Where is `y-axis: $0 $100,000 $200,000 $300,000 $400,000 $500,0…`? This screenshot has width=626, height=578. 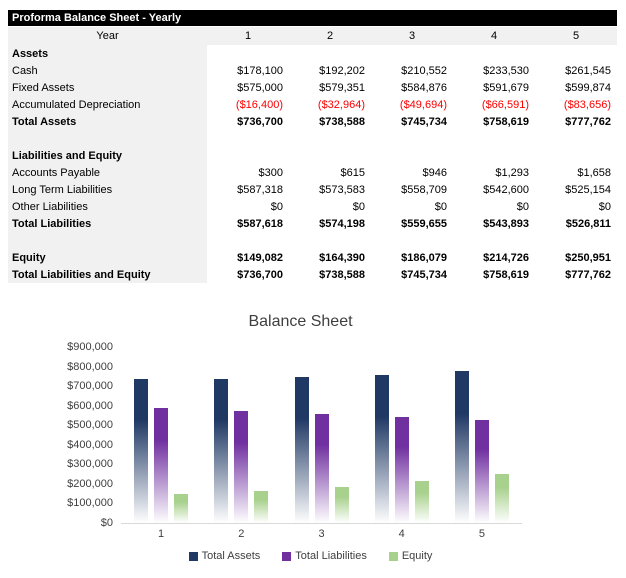 y-axis: $0 $100,000 $200,000 $300,000 $400,000 $500,0… is located at coordinates (88, 435).